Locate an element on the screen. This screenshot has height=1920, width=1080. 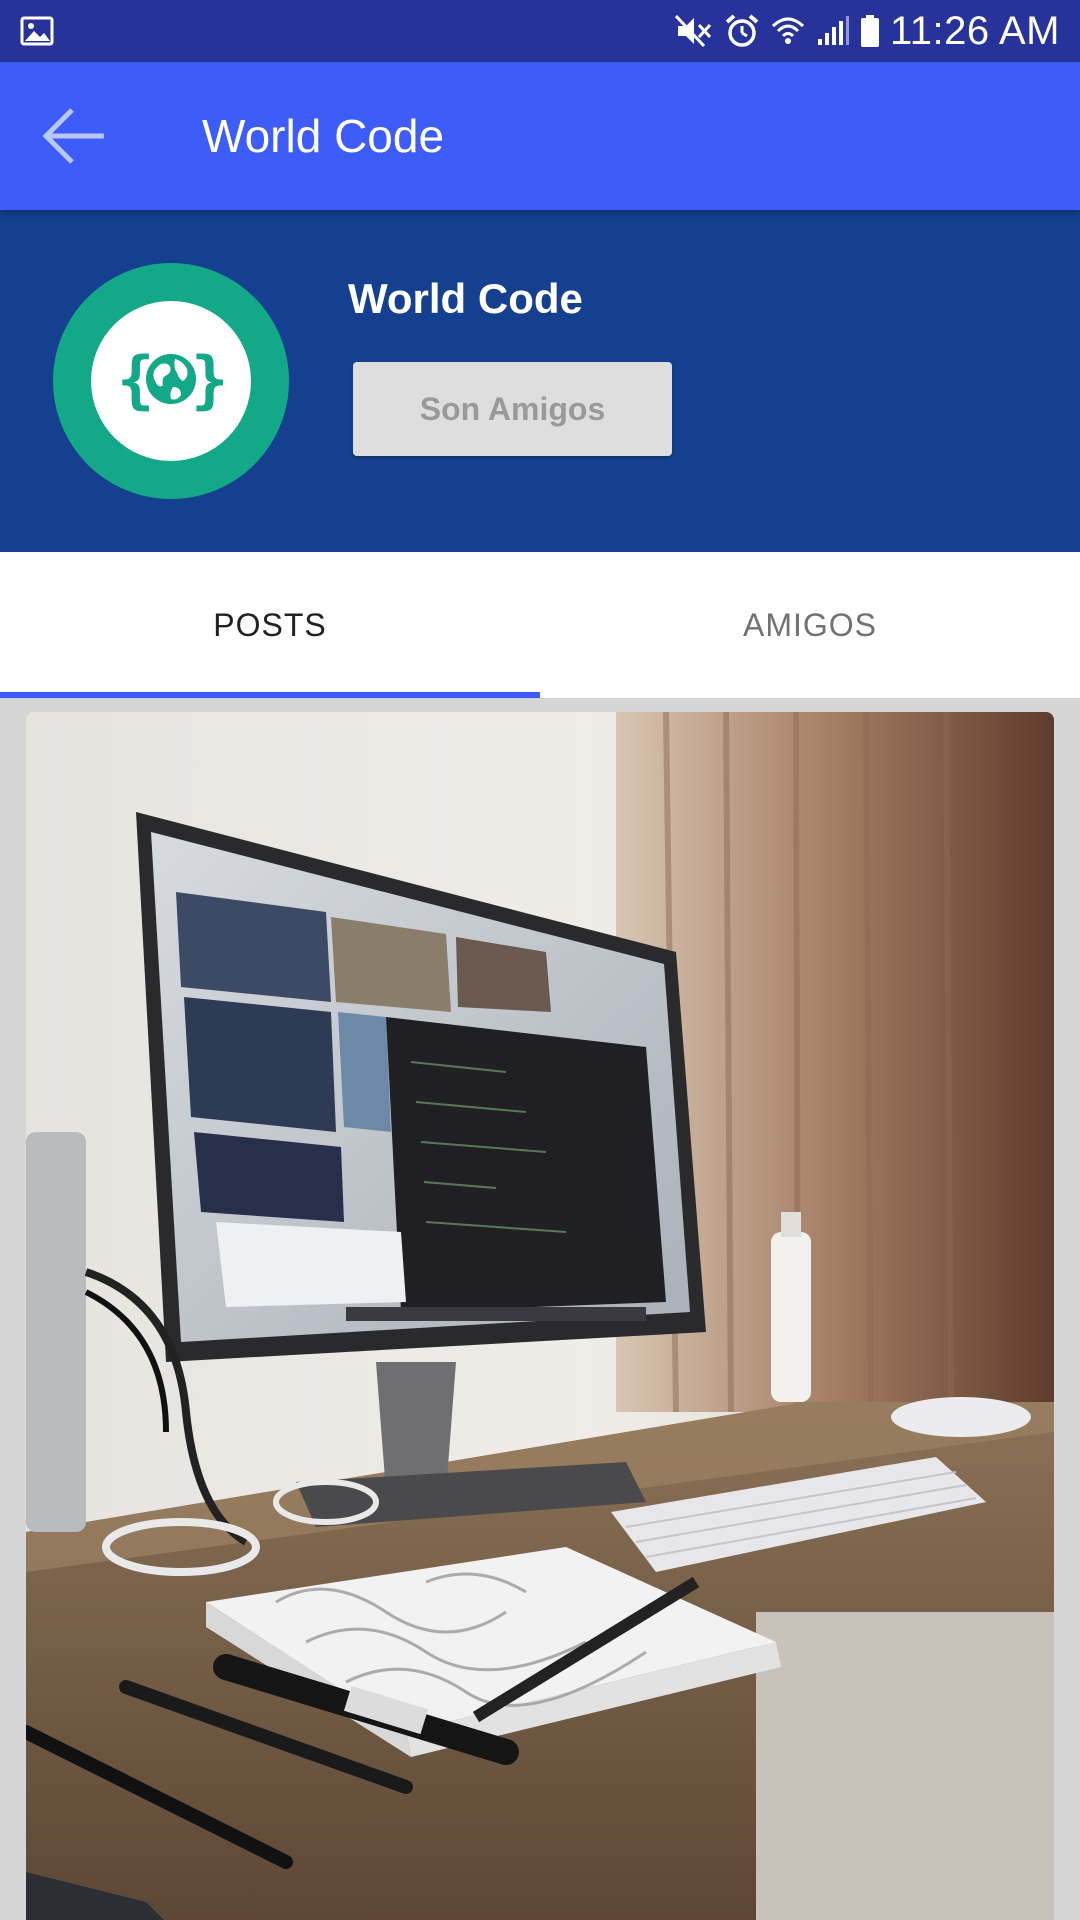
world-code-logo-icon: { } is located at coordinates (172, 379).